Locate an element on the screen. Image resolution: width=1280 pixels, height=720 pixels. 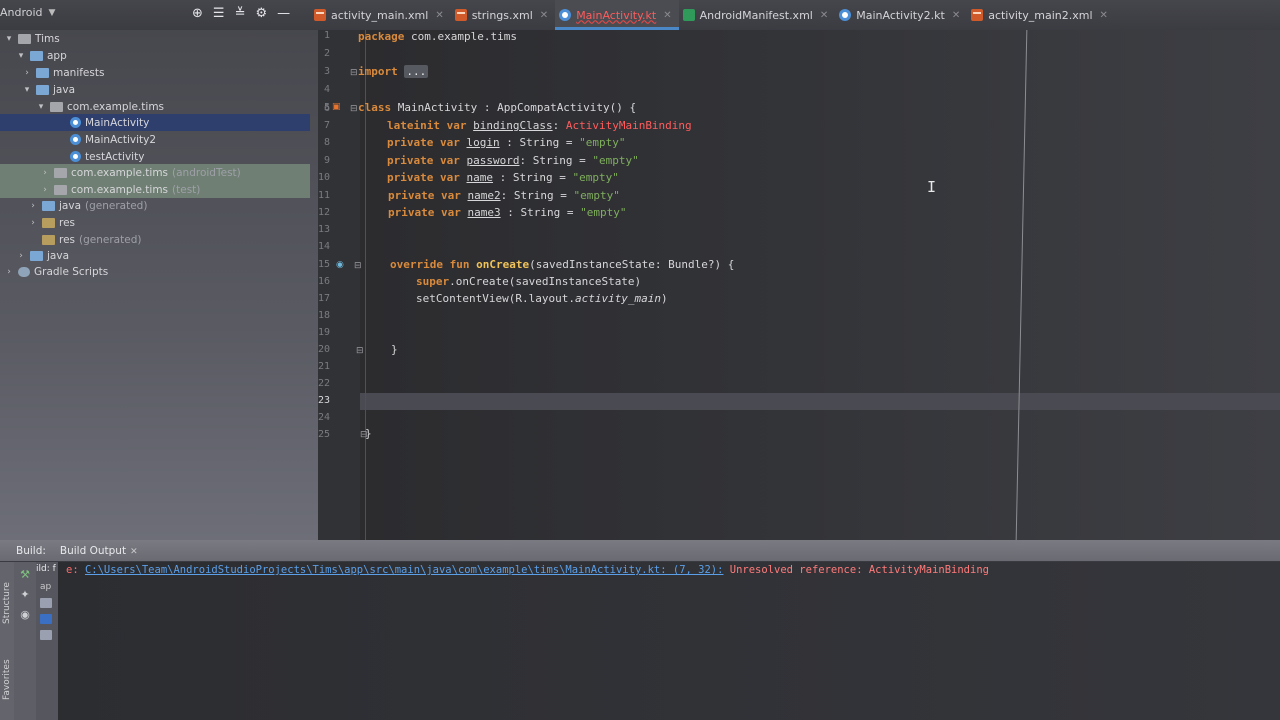
tree-item-gradle-scripts: › Gradle Scripts is located at coordinates (159, 271).